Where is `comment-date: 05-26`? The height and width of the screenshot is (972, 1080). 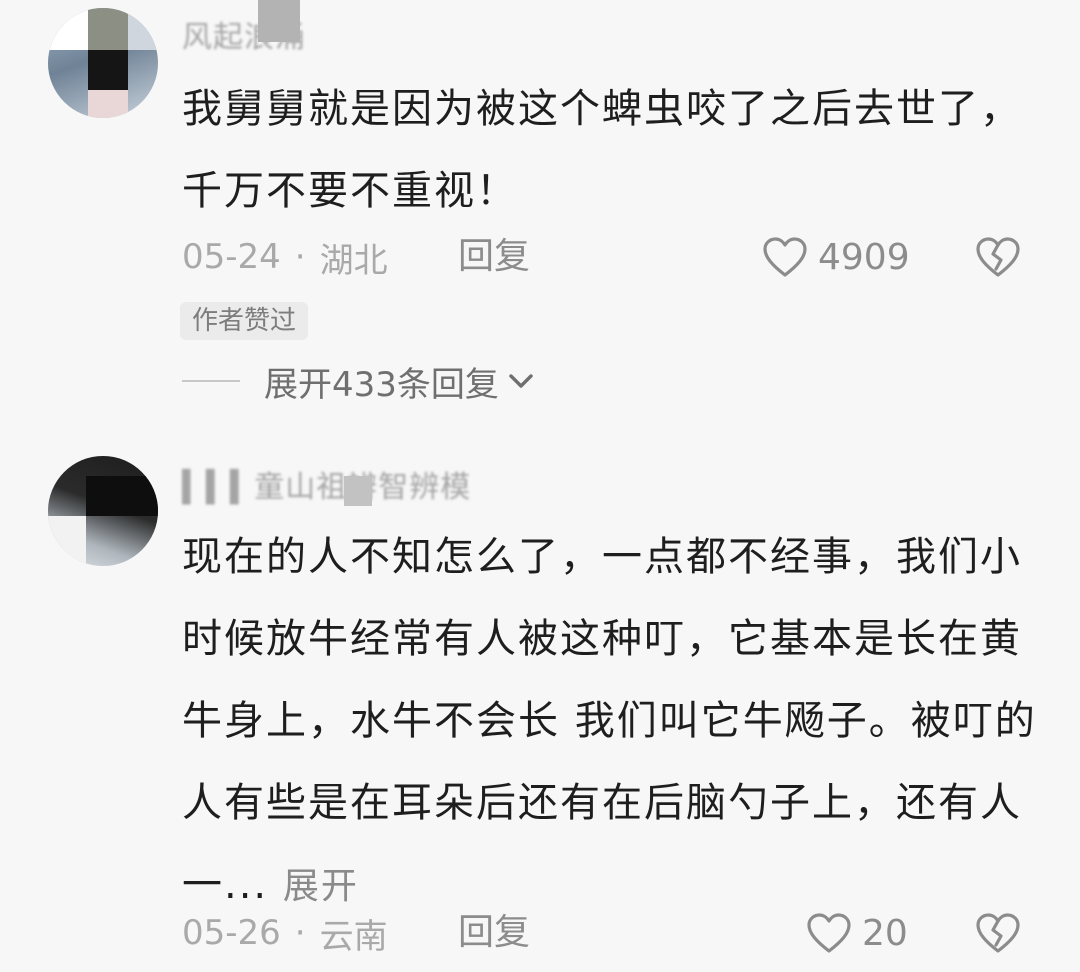
comment-date: 05-26 is located at coordinates (231, 933).